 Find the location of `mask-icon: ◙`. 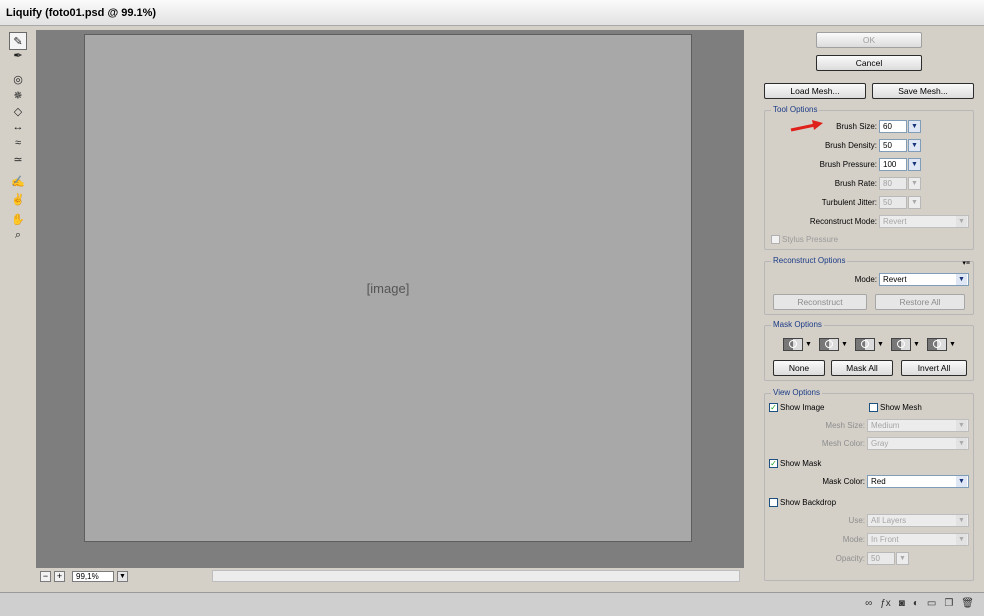

mask-icon: ◙ is located at coordinates (902, 603).